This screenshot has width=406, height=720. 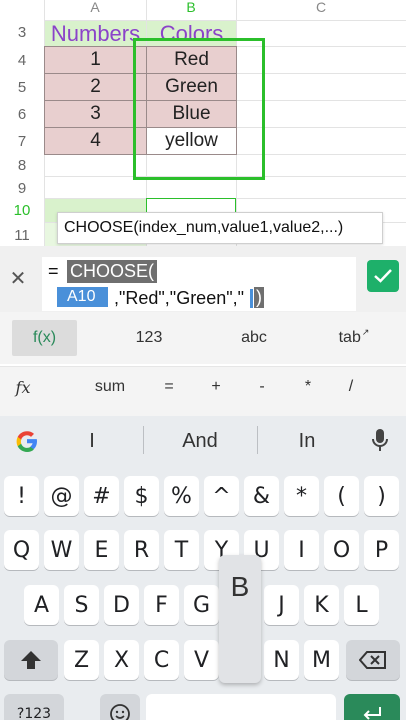 What do you see at coordinates (22, 165) in the screenshot?
I see `row-header: 8` at bounding box center [22, 165].